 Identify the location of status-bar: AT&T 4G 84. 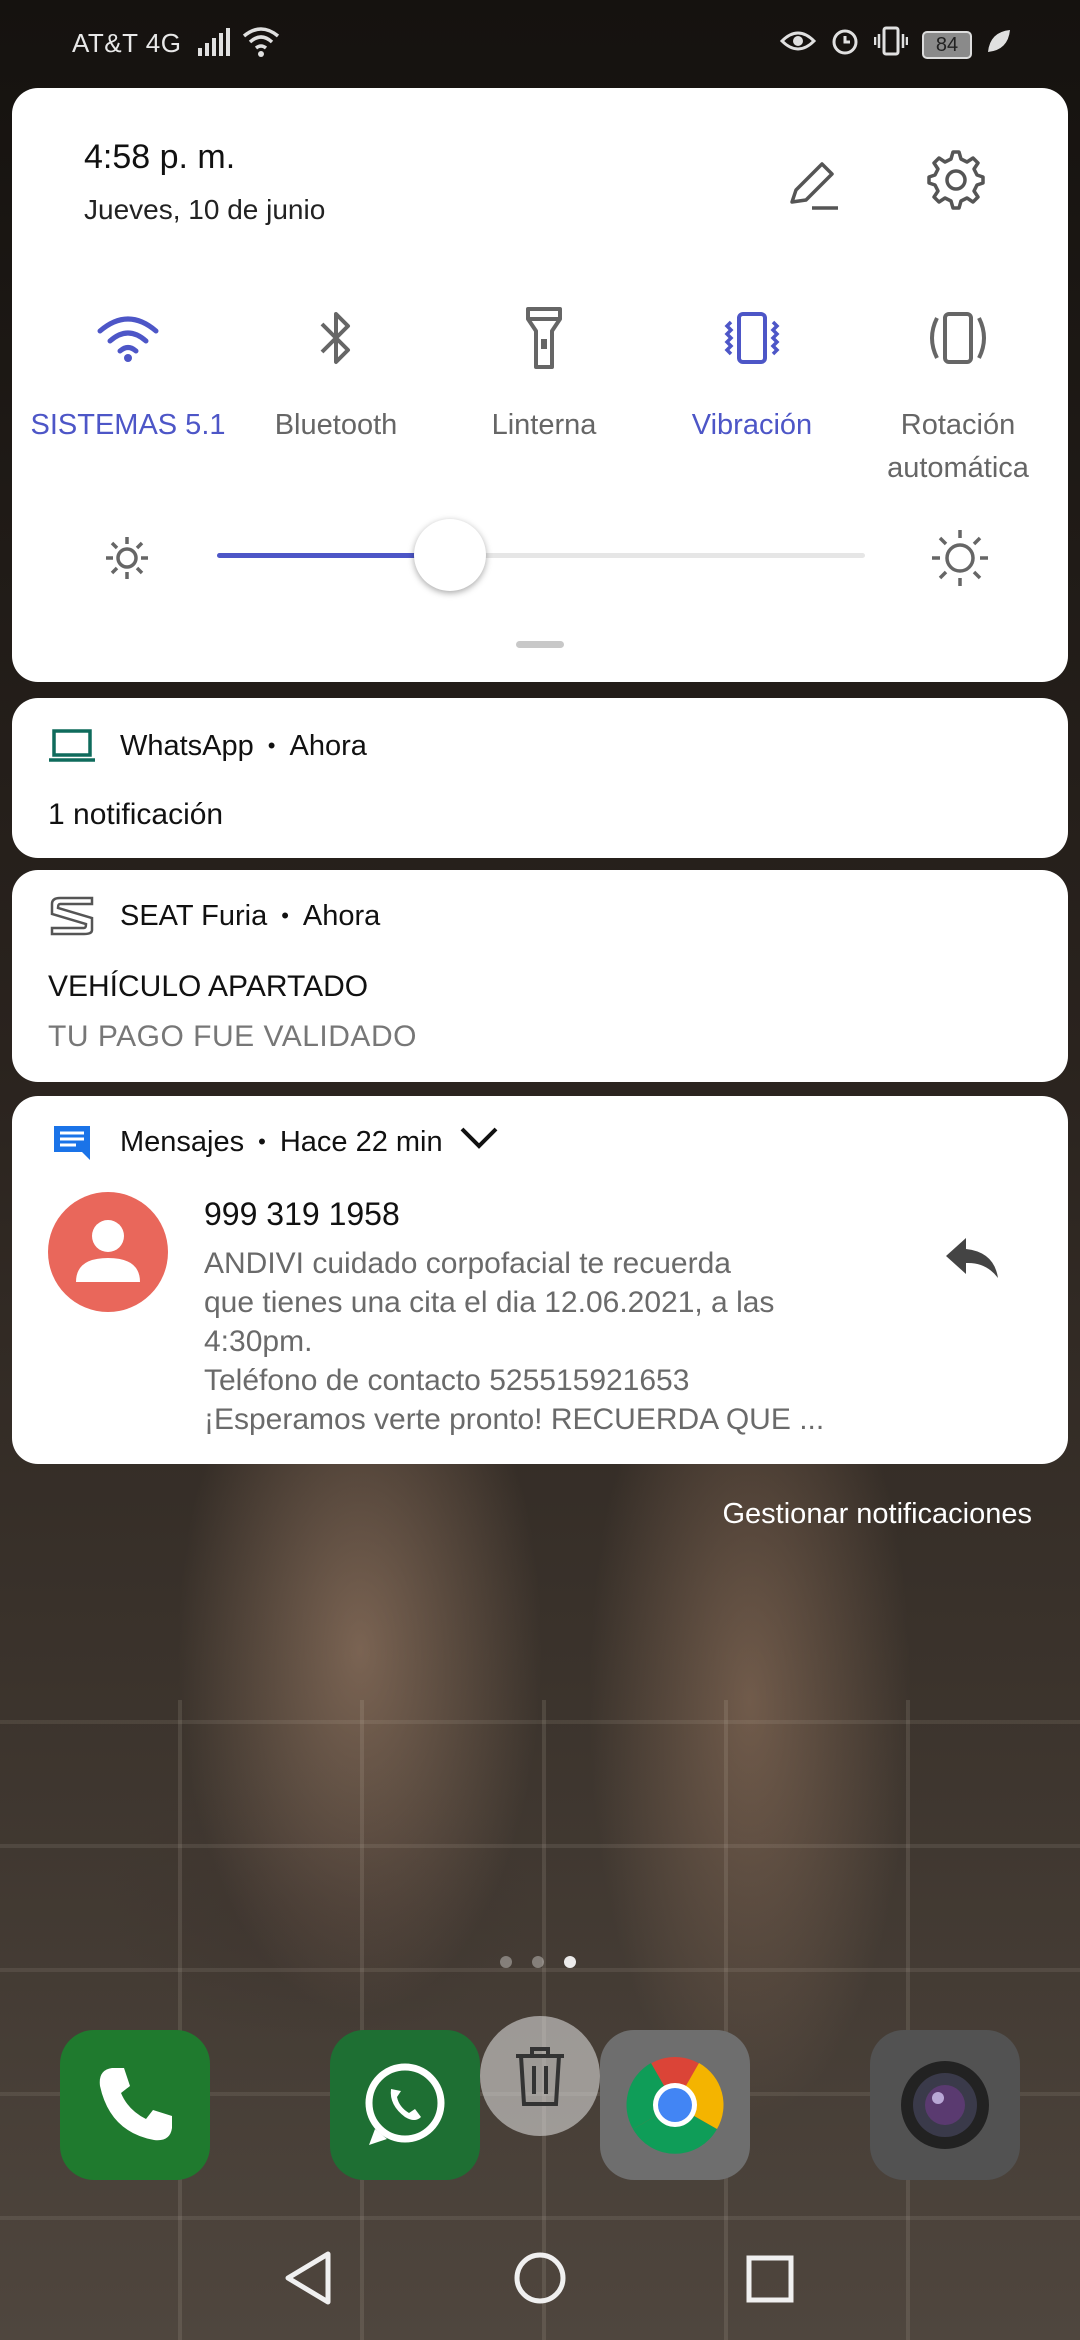
(540, 44).